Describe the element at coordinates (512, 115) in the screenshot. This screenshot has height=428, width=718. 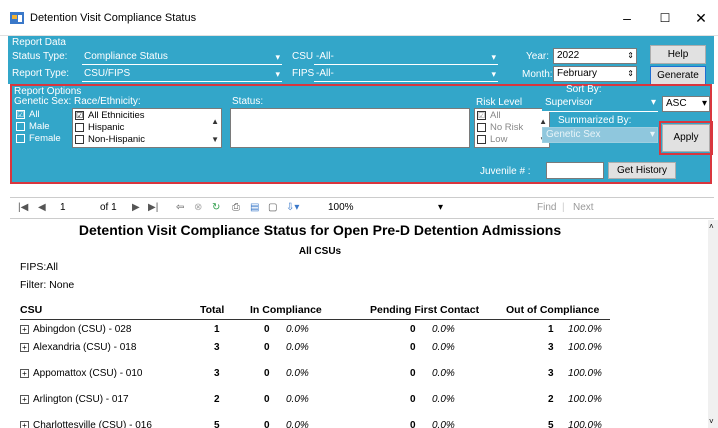
I see `risk-all: ☑ All` at that location.